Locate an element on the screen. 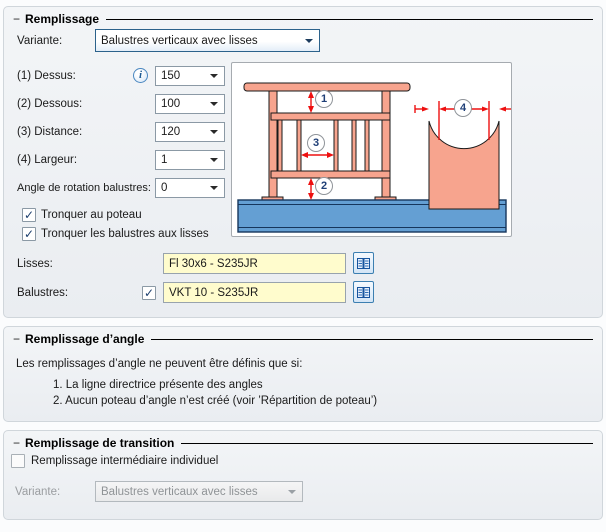  remplissage-intermediaire-checkbox is located at coordinates (18, 461).